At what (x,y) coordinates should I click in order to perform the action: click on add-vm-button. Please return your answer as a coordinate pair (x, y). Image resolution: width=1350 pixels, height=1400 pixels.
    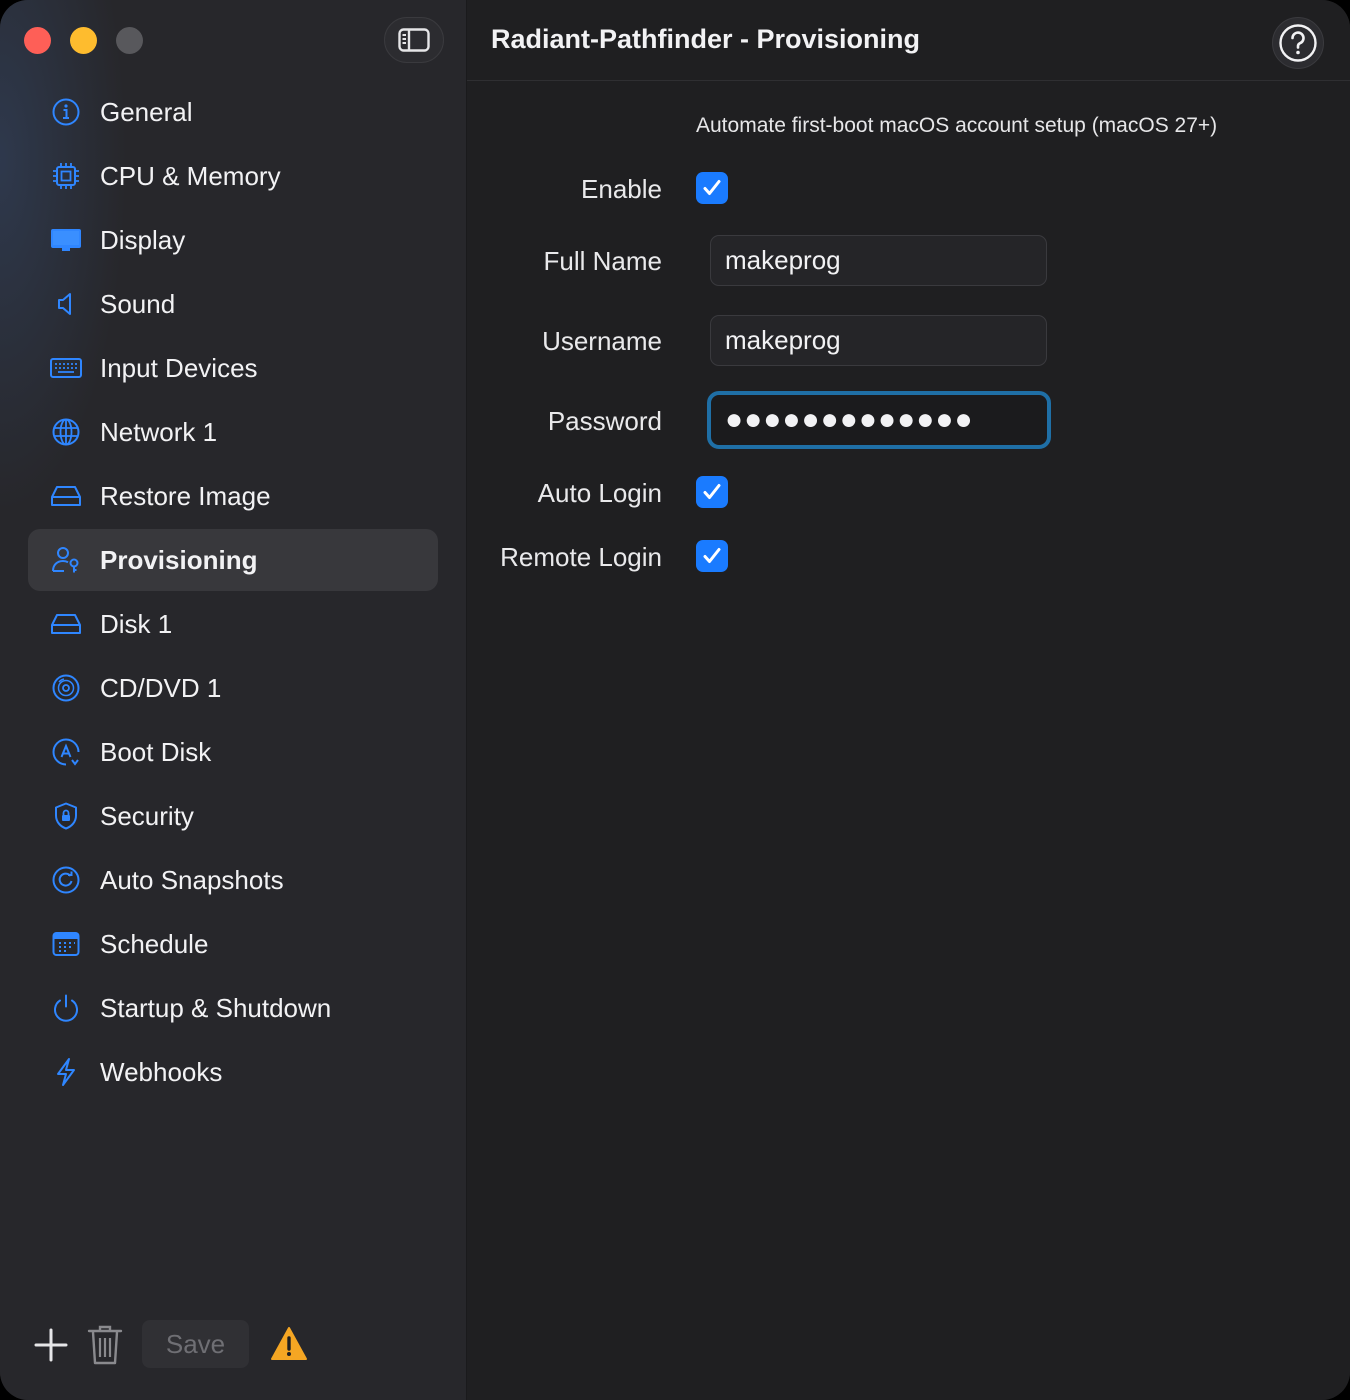
    Looking at the image, I should click on (51, 1345).